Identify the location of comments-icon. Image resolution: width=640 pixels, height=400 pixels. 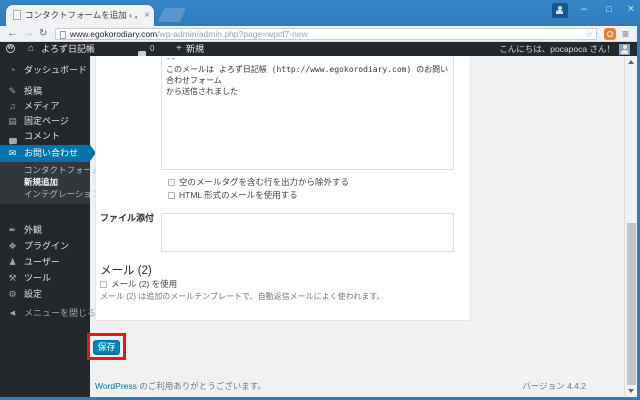
(142, 52).